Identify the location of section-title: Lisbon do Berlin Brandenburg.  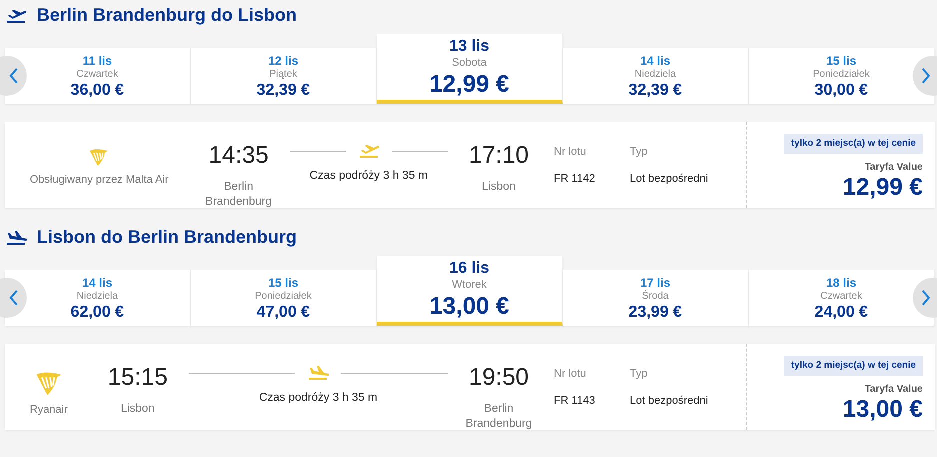
(167, 238).